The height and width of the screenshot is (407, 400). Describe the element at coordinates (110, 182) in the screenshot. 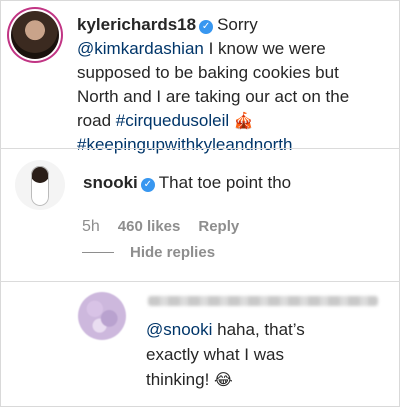

I see `snooki-username: snooki` at that location.